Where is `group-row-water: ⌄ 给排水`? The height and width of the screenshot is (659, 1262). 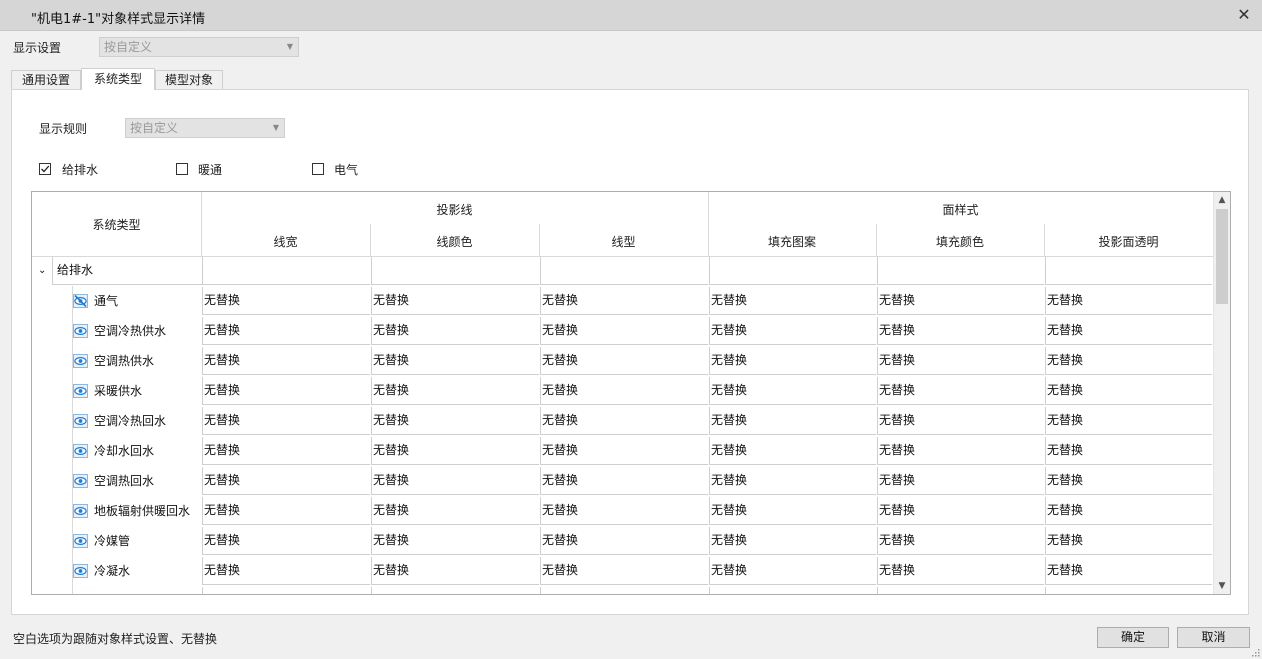 group-row-water: ⌄ 给排水 is located at coordinates (622, 271).